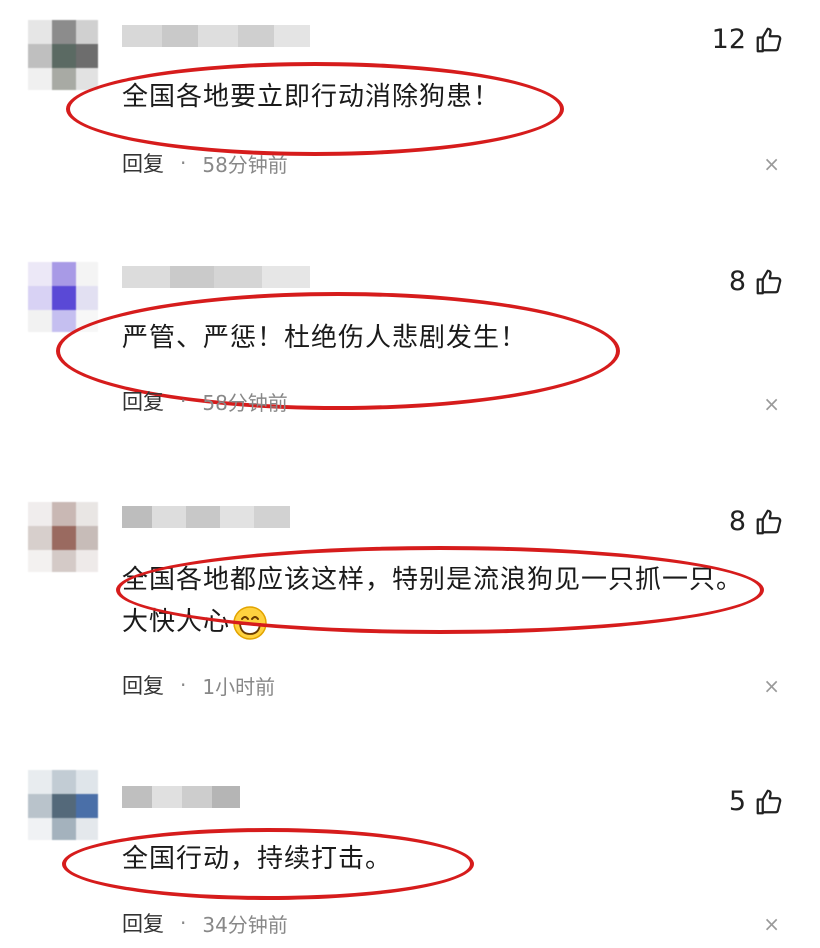 The height and width of the screenshot is (948, 820). Describe the element at coordinates (311, 97) in the screenshot. I see `comment-text: 全国各地要立即行动消除狗患！` at that location.